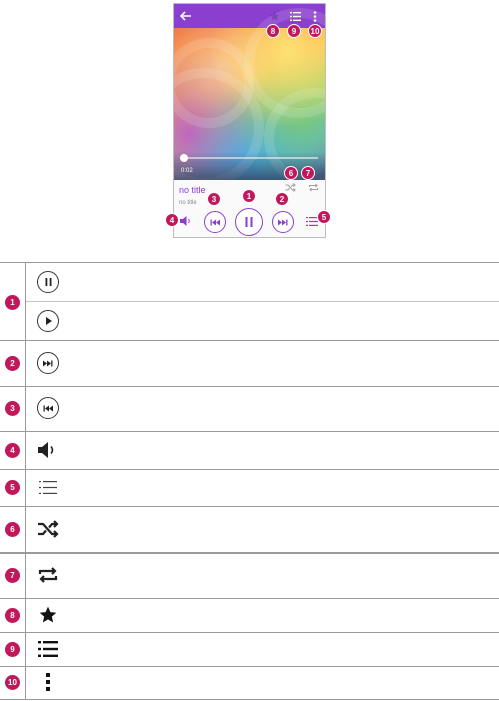 The image size is (499, 701). Describe the element at coordinates (250, 158) in the screenshot. I see `seek-bar` at that location.